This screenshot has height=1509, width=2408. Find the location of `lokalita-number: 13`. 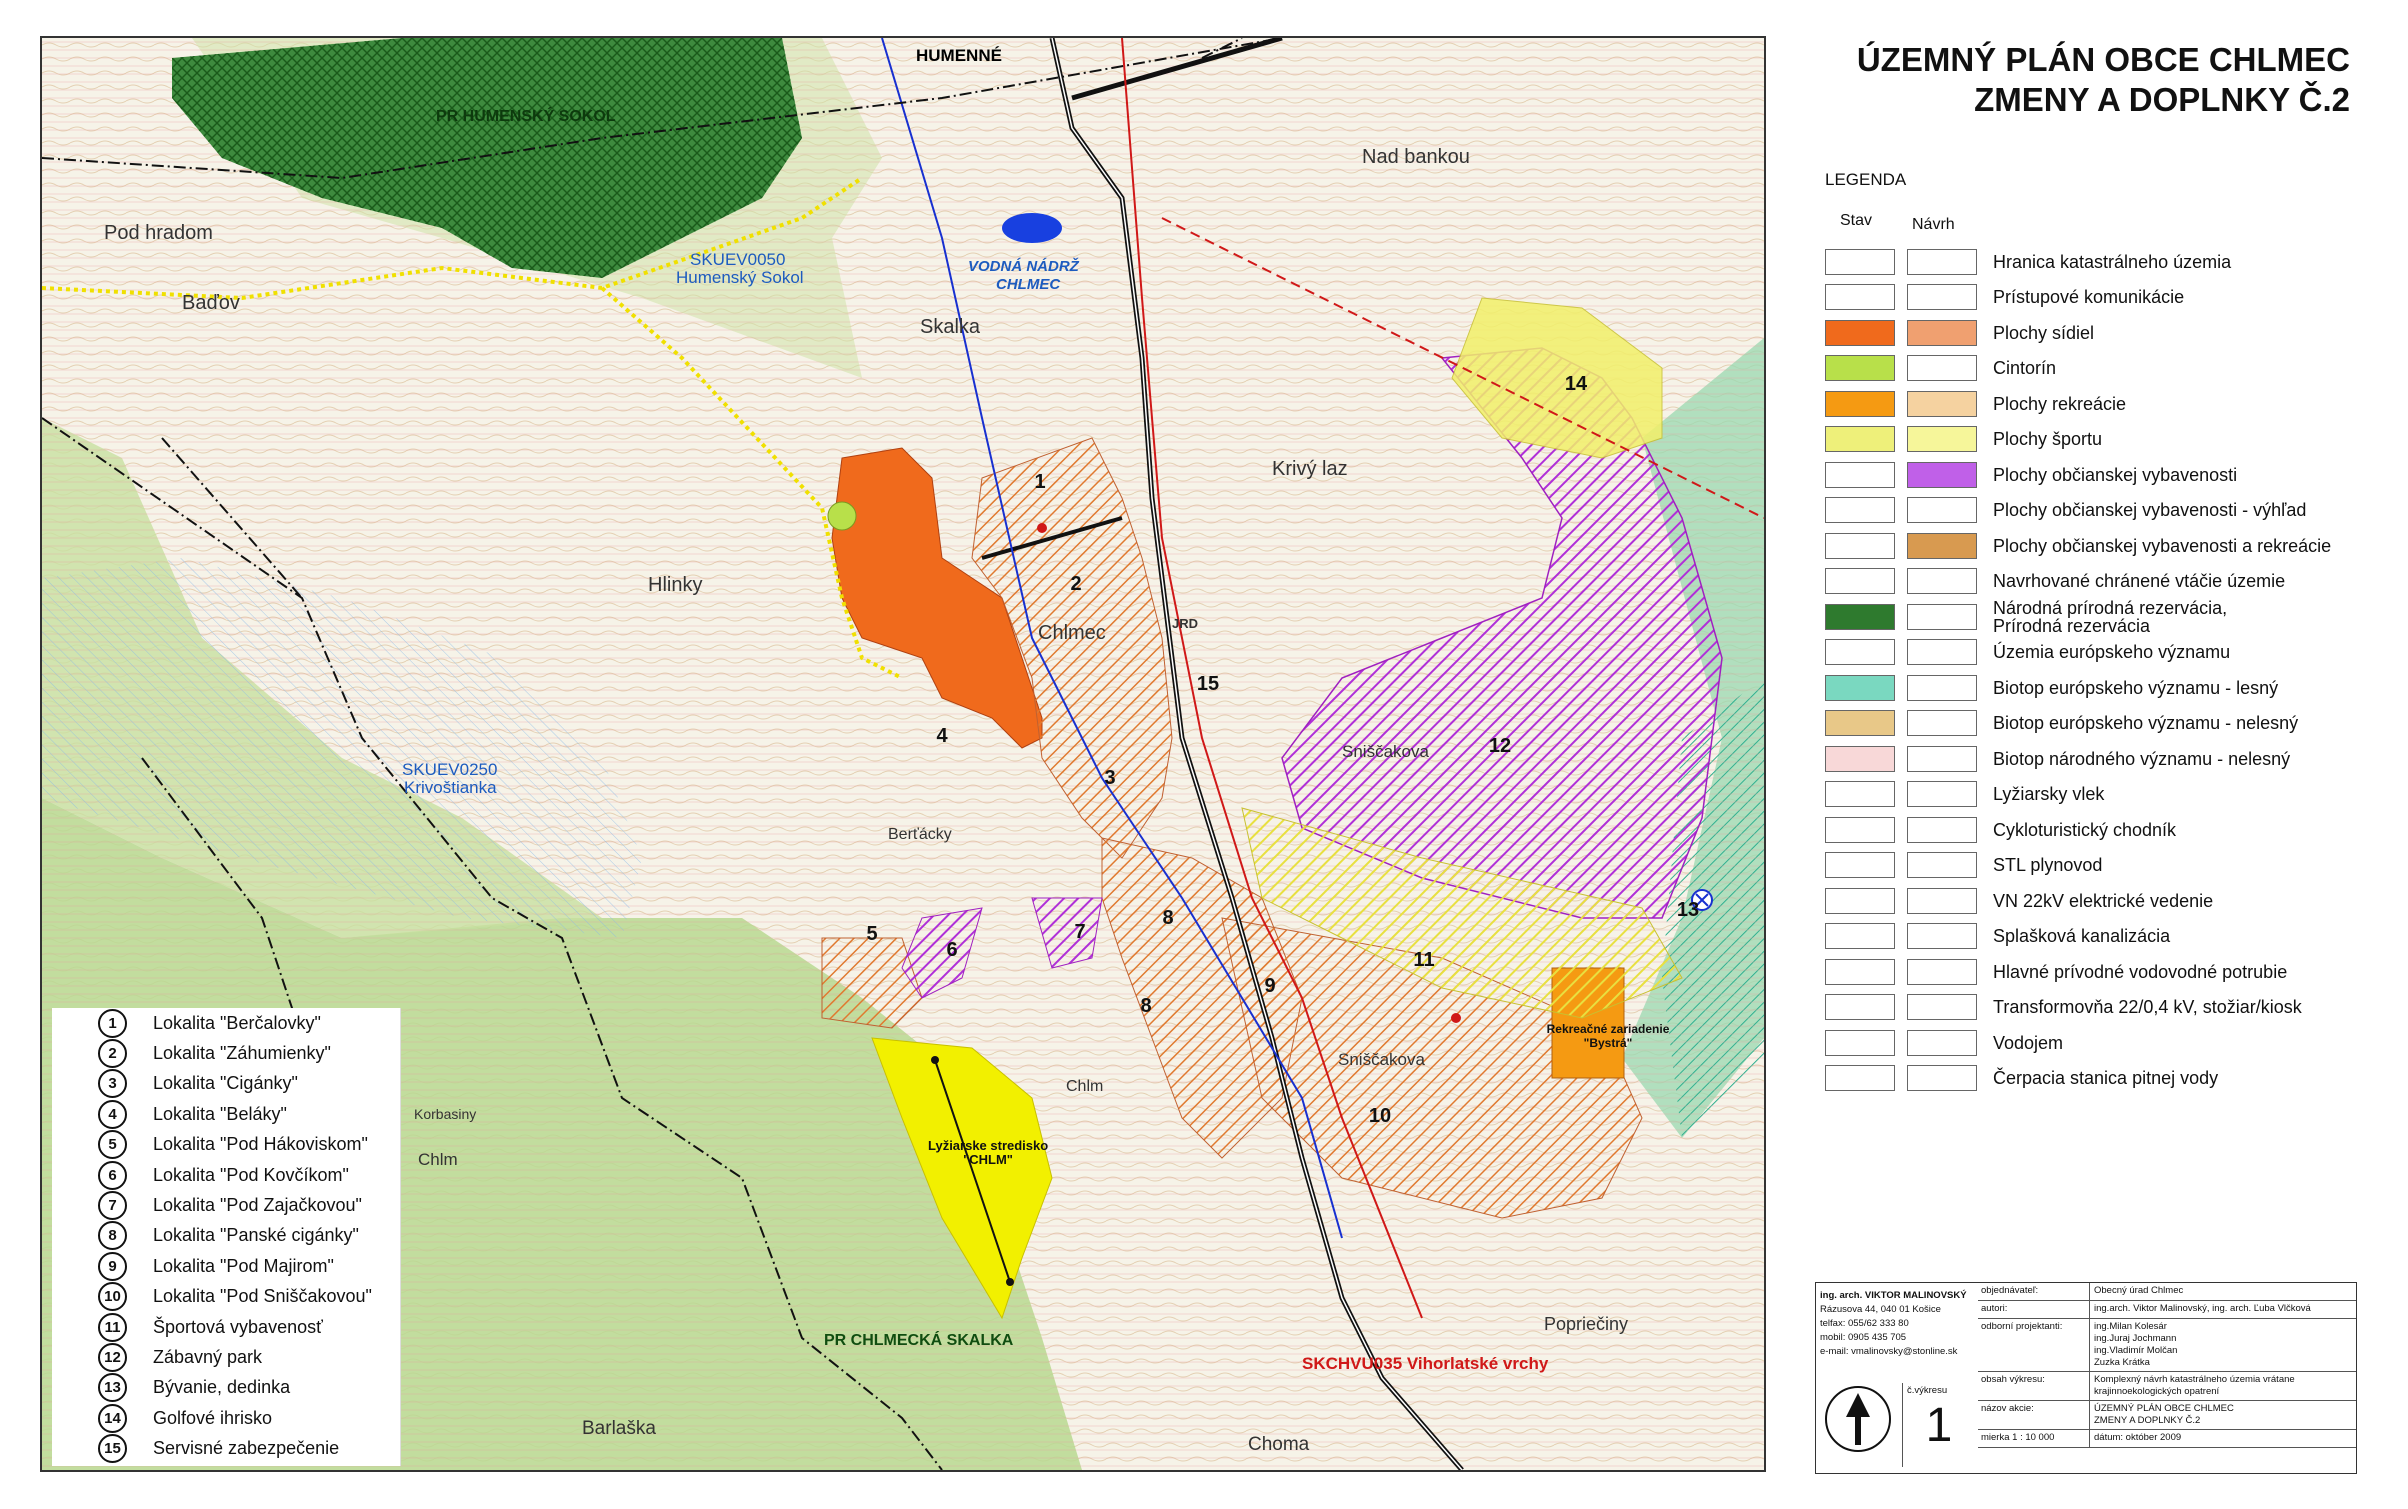

lokalita-number: 13 is located at coordinates (112, 1388).